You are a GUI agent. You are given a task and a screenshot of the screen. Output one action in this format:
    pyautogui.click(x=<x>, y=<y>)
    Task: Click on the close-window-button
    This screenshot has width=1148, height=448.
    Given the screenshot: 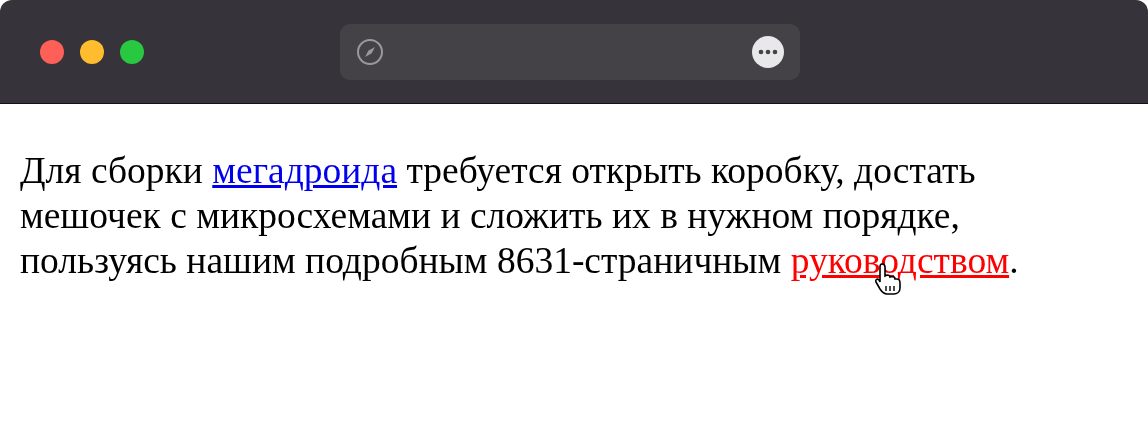 What is the action you would take?
    pyautogui.click(x=52, y=51)
    